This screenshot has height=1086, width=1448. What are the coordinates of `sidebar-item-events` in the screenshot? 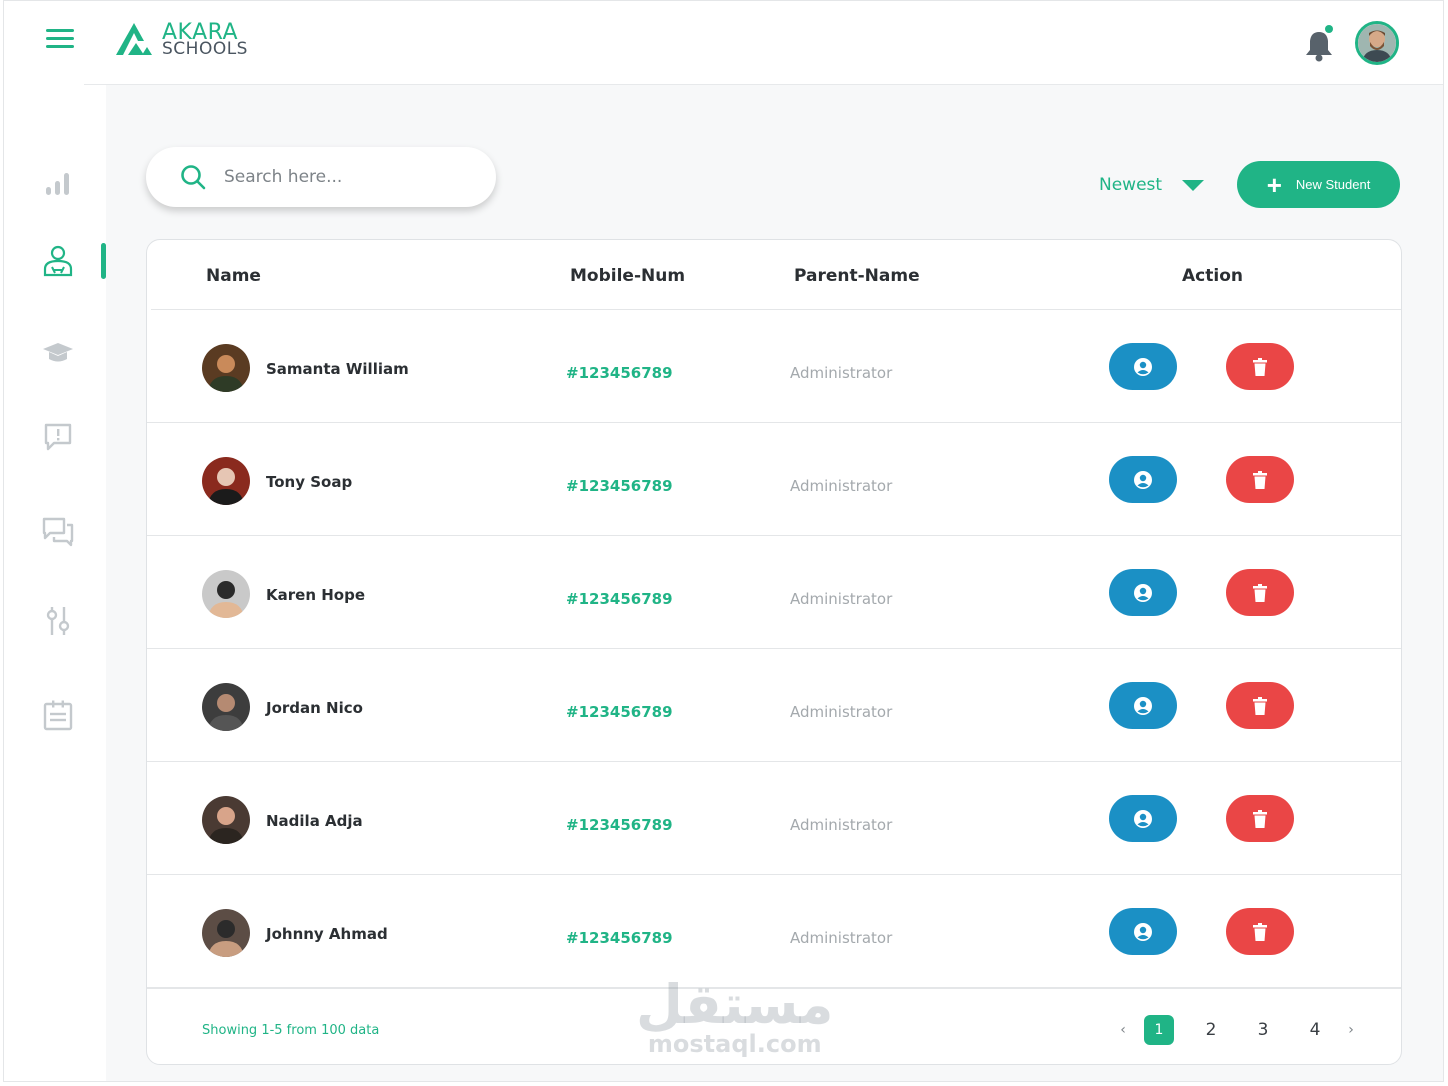 It's located at (58, 437).